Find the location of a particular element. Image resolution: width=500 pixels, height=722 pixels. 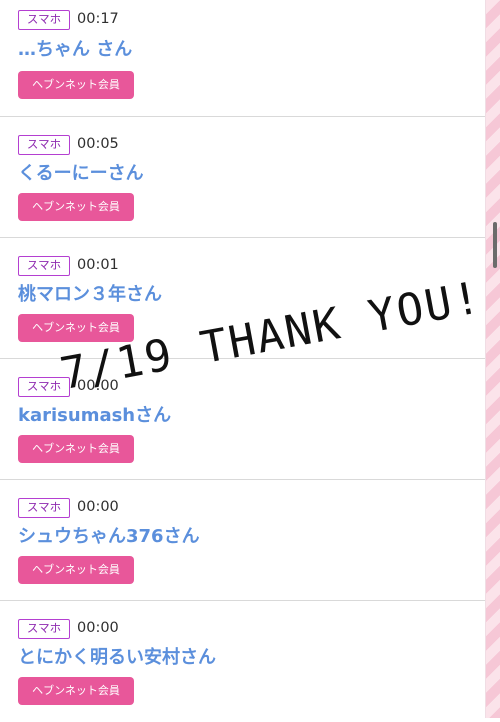

visit-time: 00:01 is located at coordinates (98, 265).